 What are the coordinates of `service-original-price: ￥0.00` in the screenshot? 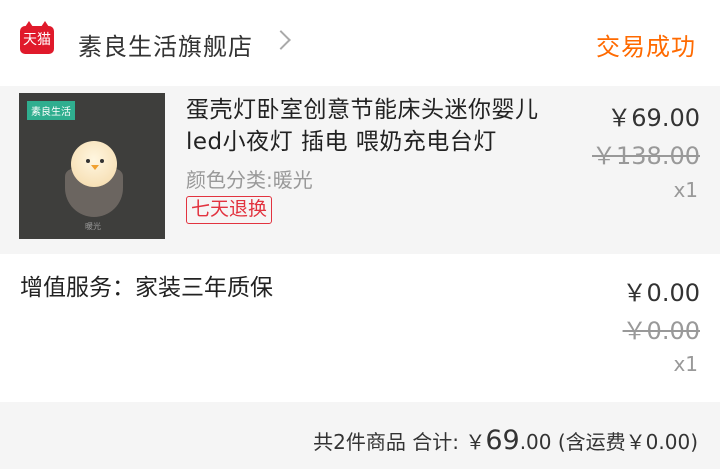 It's located at (661, 331).